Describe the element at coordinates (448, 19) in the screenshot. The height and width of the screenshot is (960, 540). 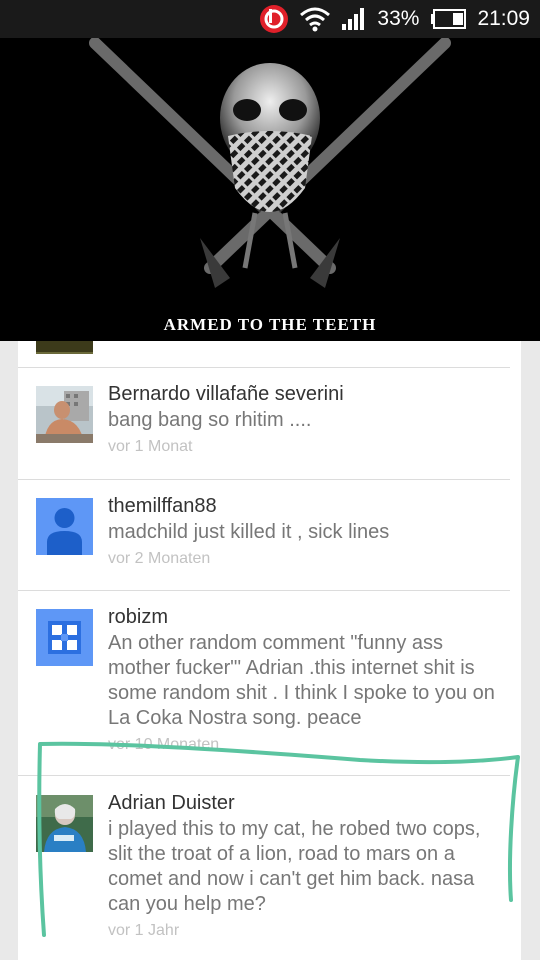
I see `battery-icon` at that location.